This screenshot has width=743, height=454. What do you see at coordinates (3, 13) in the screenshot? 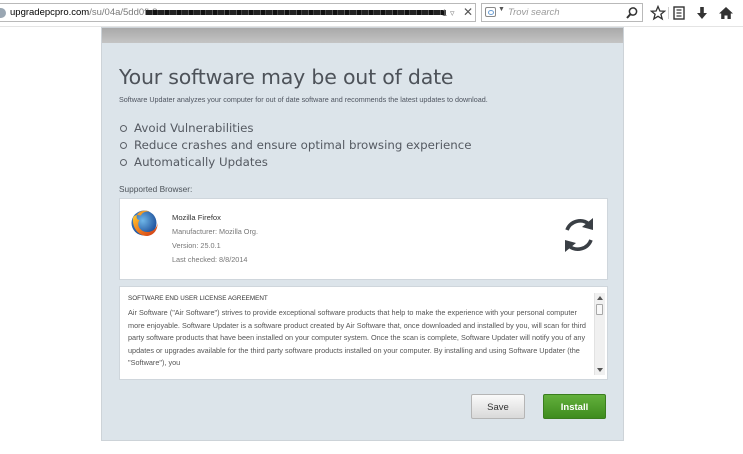
I see `site-identity-icon` at bounding box center [3, 13].